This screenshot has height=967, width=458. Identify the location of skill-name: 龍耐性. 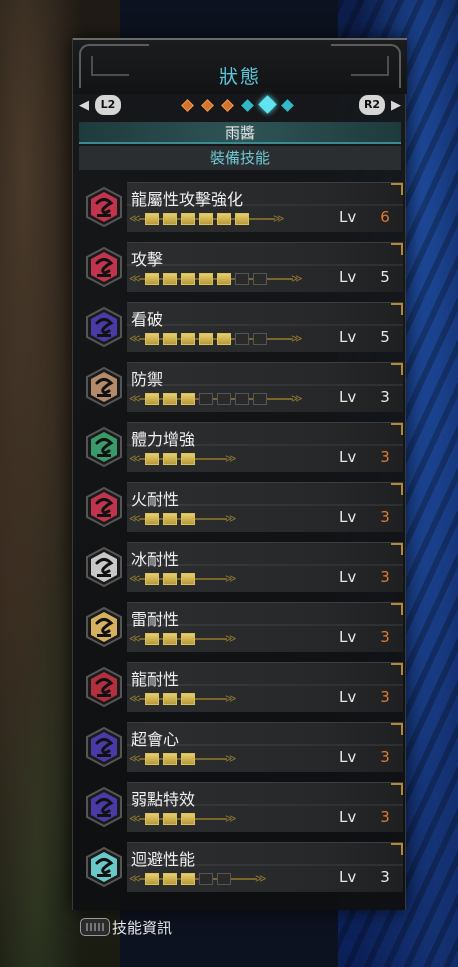
(155, 679).